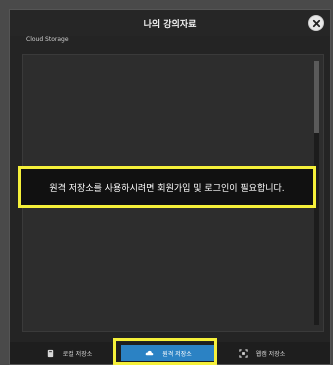 The image size is (333, 365). Describe the element at coordinates (77, 354) in the screenshot. I see `tab-local-label: 로컬 저장소` at that location.